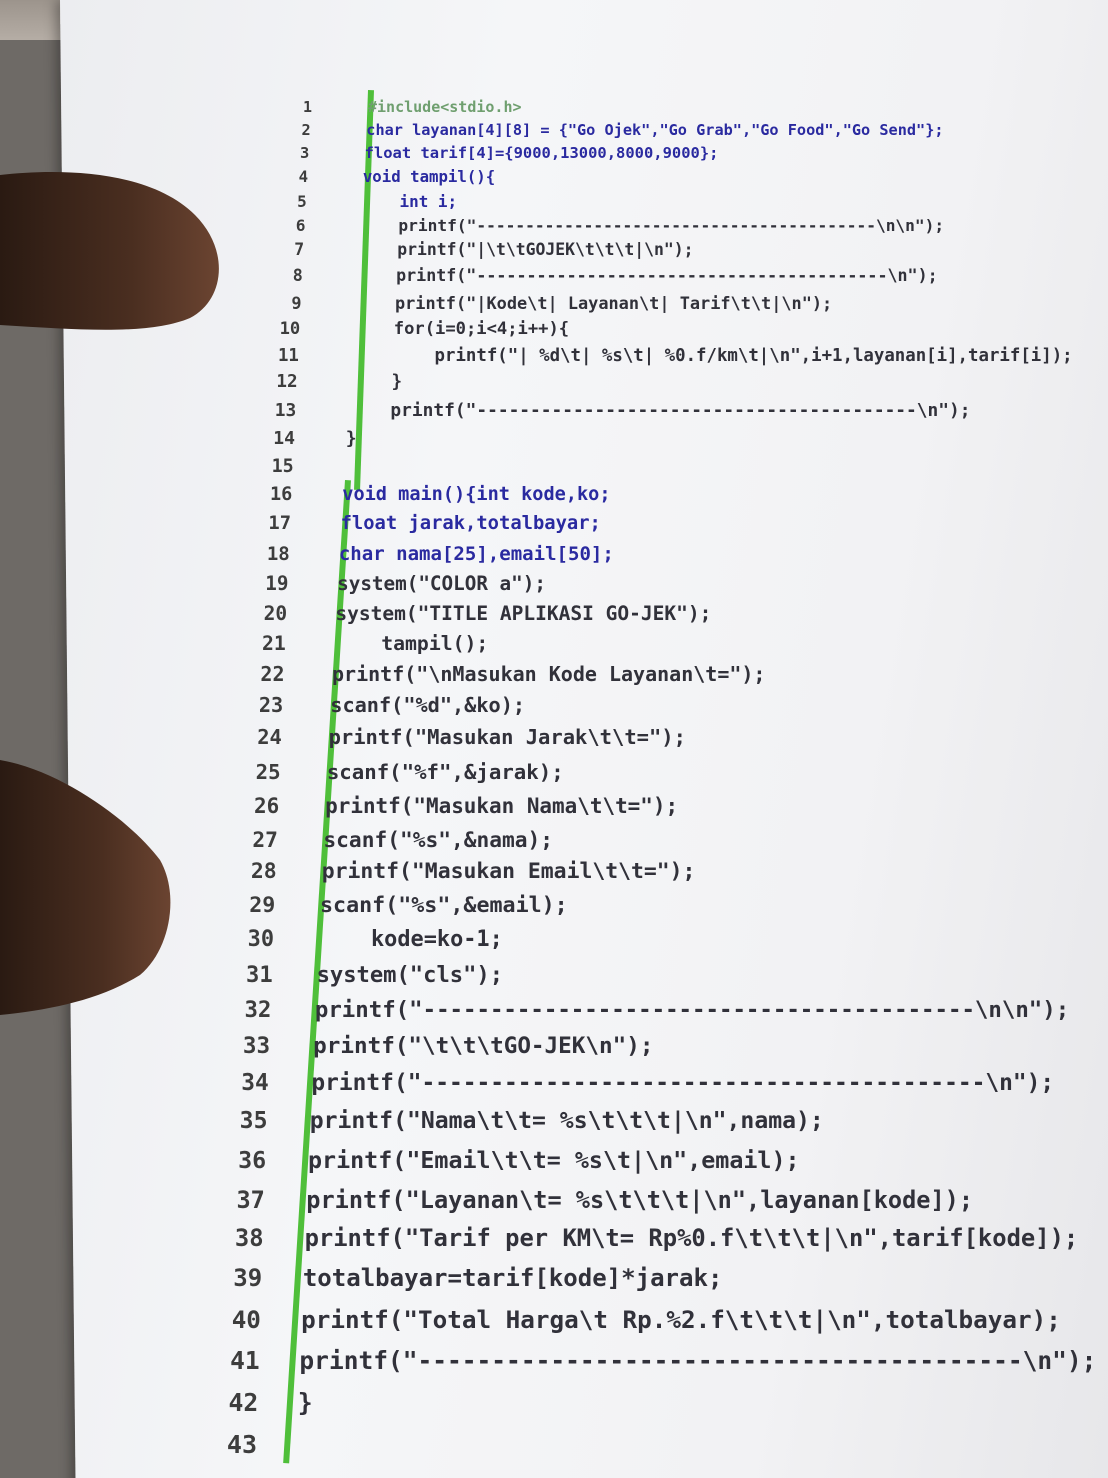  Describe the element at coordinates (409, 201) in the screenshot. I see `code-line: int i;` at that location.